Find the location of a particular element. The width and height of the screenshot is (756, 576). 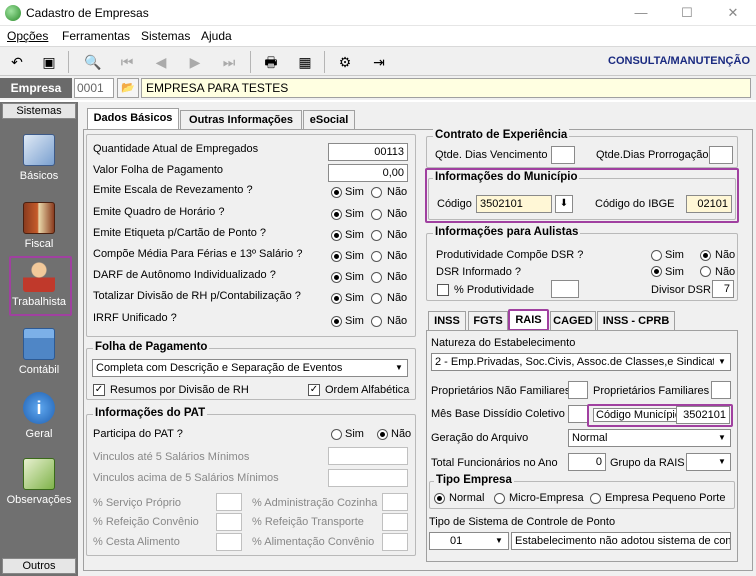

sidebar-header: Sistemas is located at coordinates (39, 111).